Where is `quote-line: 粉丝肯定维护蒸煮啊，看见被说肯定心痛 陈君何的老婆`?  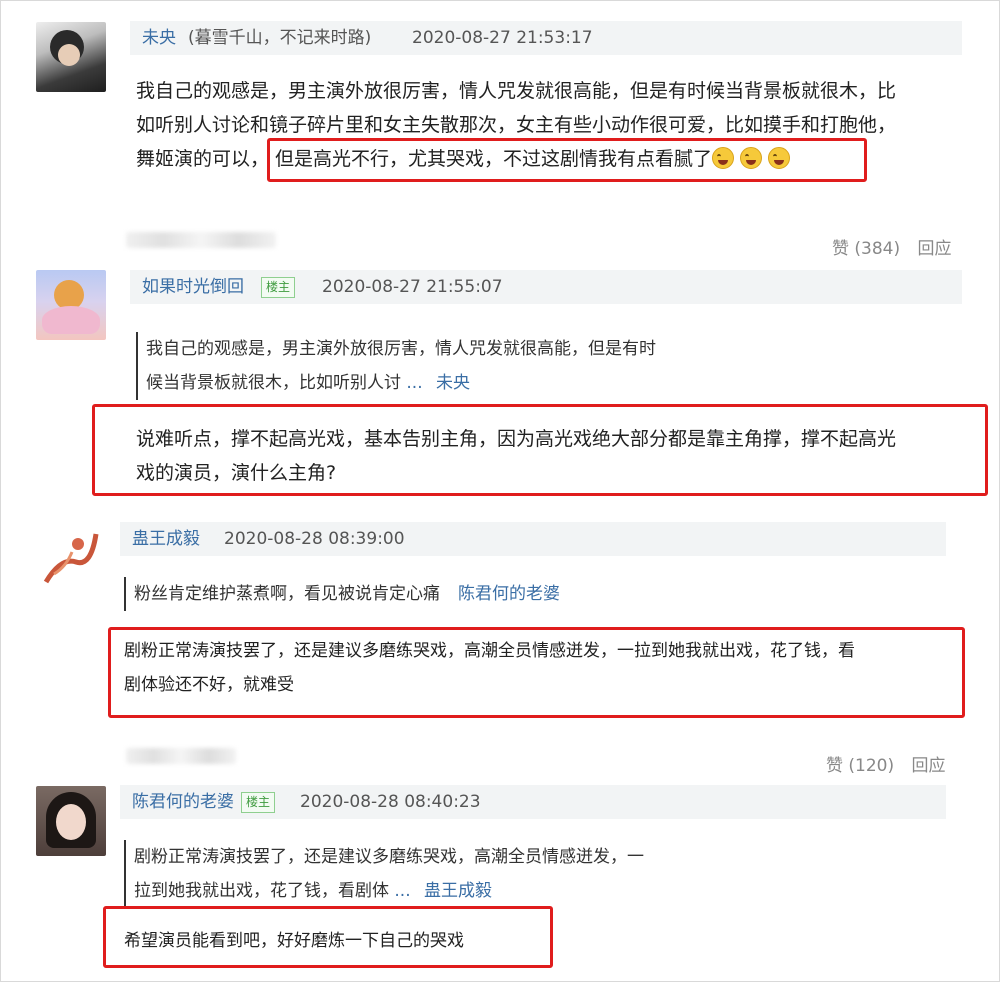
quote-line: 粉丝肯定维护蒸煮啊，看见被说肯定心痛 陈君何的老婆 is located at coordinates (434, 594).